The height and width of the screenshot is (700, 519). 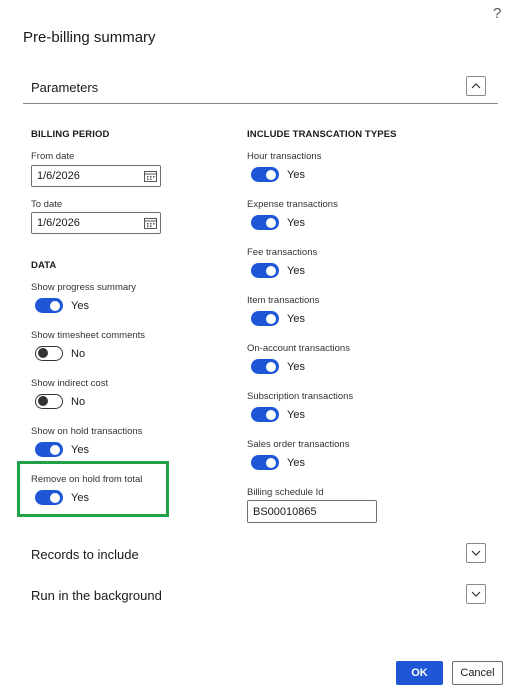 What do you see at coordinates (96, 595) in the screenshot?
I see `background-section-title: Run in the background` at bounding box center [96, 595].